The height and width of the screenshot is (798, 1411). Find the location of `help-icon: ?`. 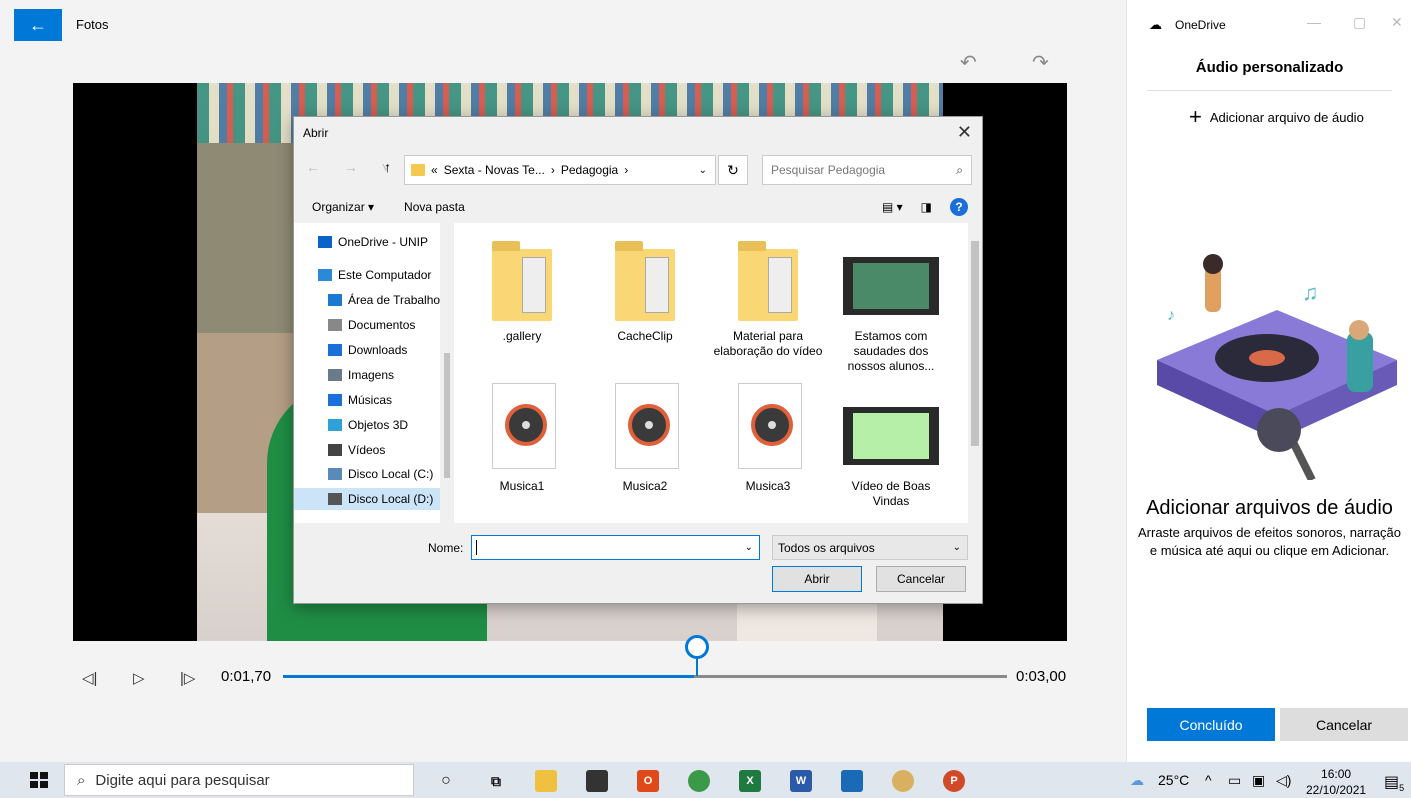

help-icon: ? is located at coordinates (959, 207).